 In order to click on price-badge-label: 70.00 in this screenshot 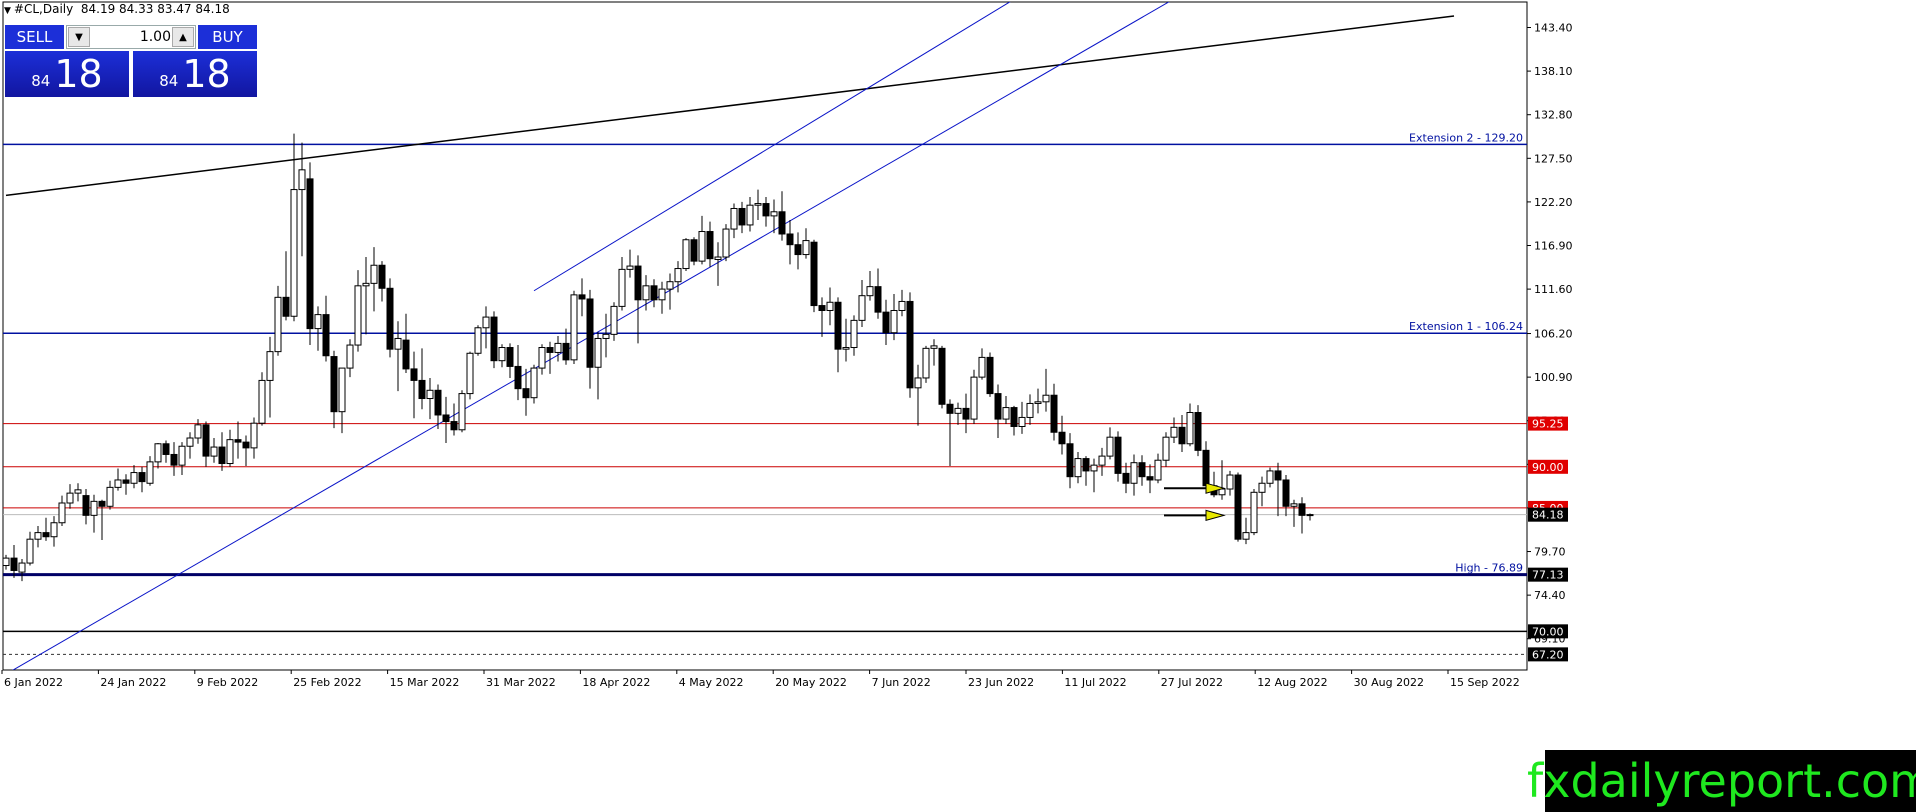, I will do `click(1548, 631)`.